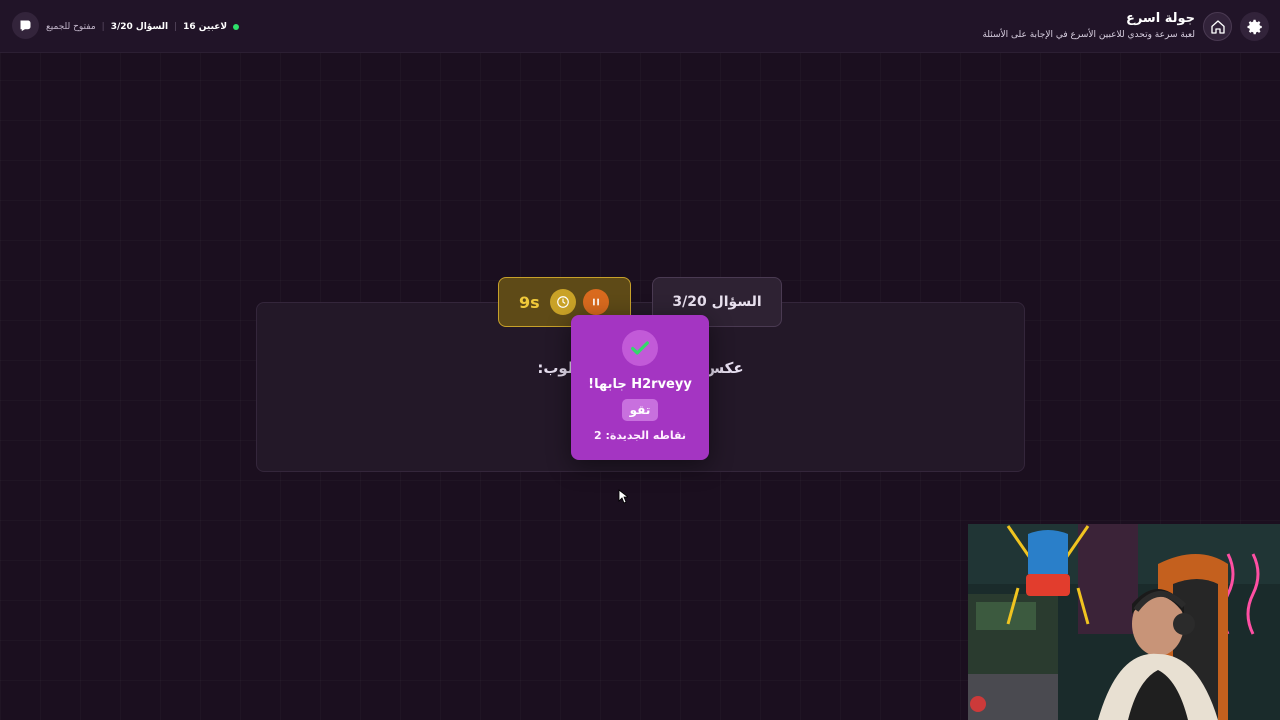 The image size is (1280, 720). Describe the element at coordinates (236, 27) in the screenshot. I see `online-dot` at that location.